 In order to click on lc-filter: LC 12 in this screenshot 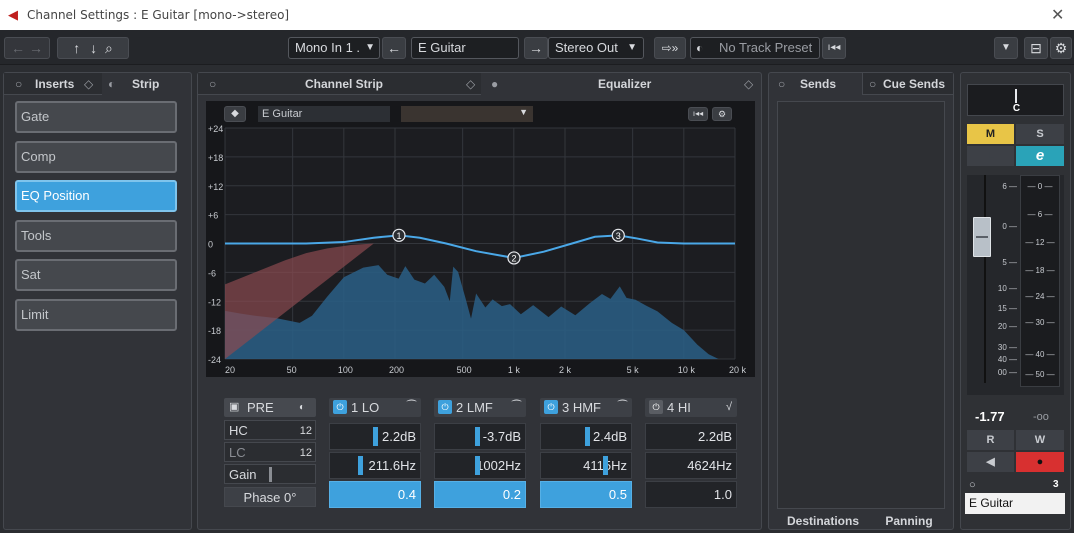, I will do `click(270, 452)`.